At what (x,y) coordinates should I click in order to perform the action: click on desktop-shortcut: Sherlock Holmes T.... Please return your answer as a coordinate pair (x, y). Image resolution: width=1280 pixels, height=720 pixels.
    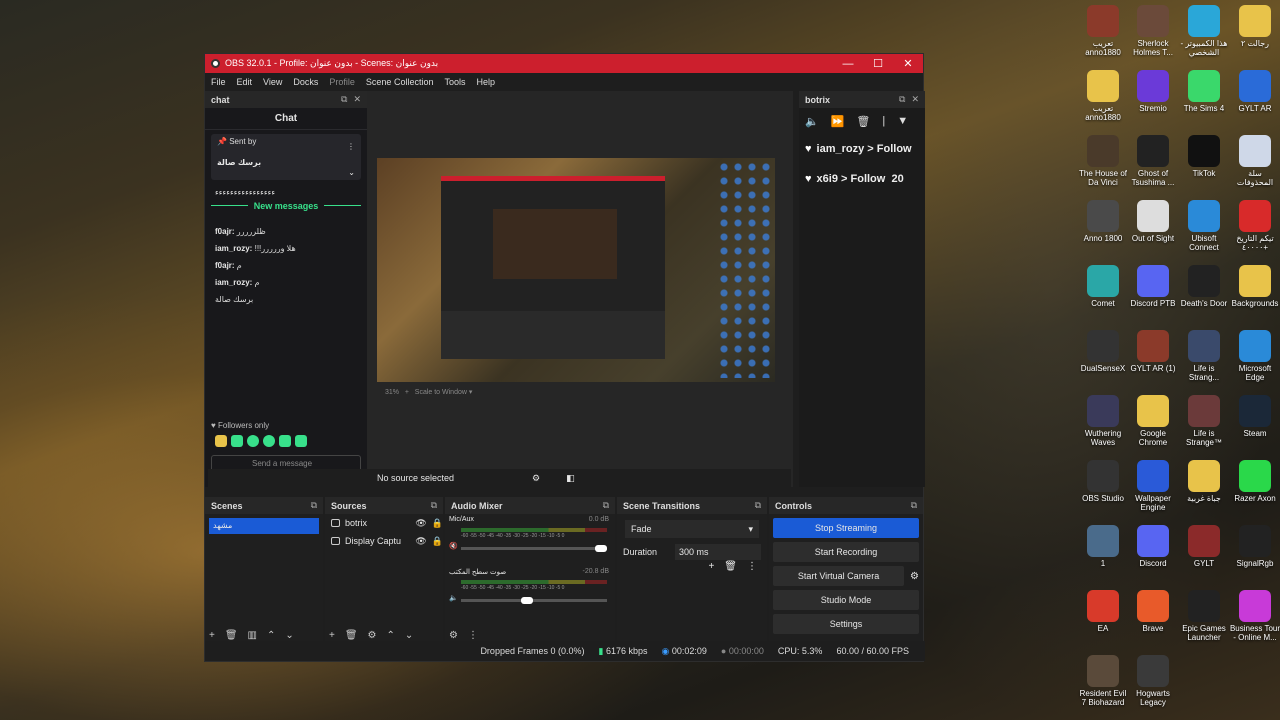
    Looking at the image, I should click on (1153, 31).